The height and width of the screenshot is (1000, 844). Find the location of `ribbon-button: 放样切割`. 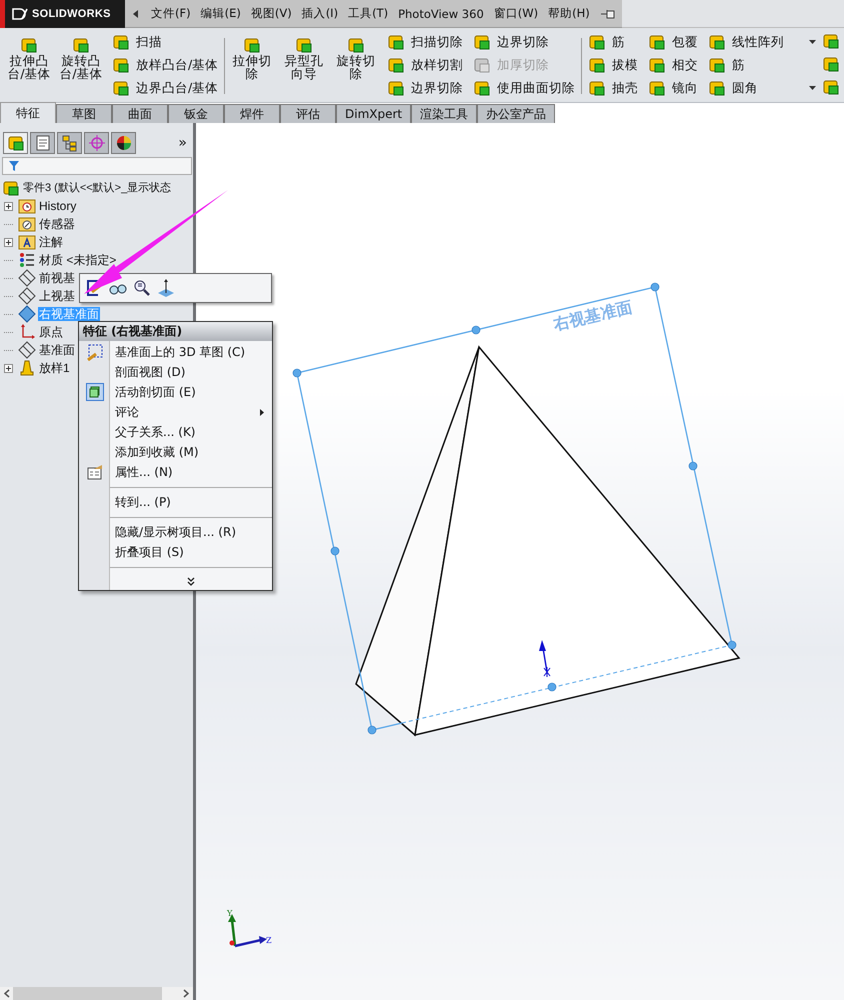

ribbon-button: 放样切割 is located at coordinates (425, 65).